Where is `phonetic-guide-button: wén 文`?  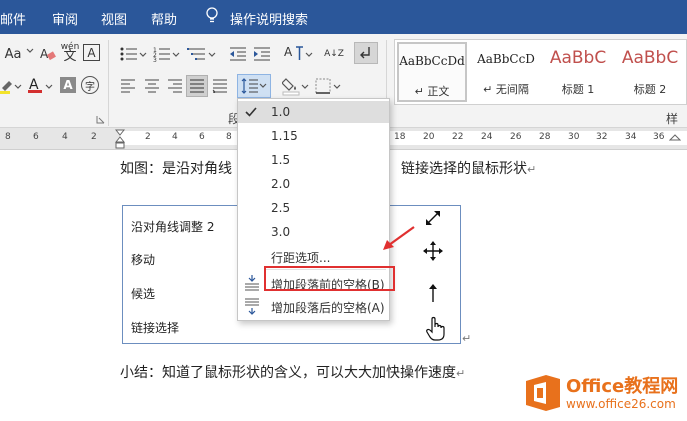 phonetic-guide-button: wén 文 is located at coordinates (70, 52).